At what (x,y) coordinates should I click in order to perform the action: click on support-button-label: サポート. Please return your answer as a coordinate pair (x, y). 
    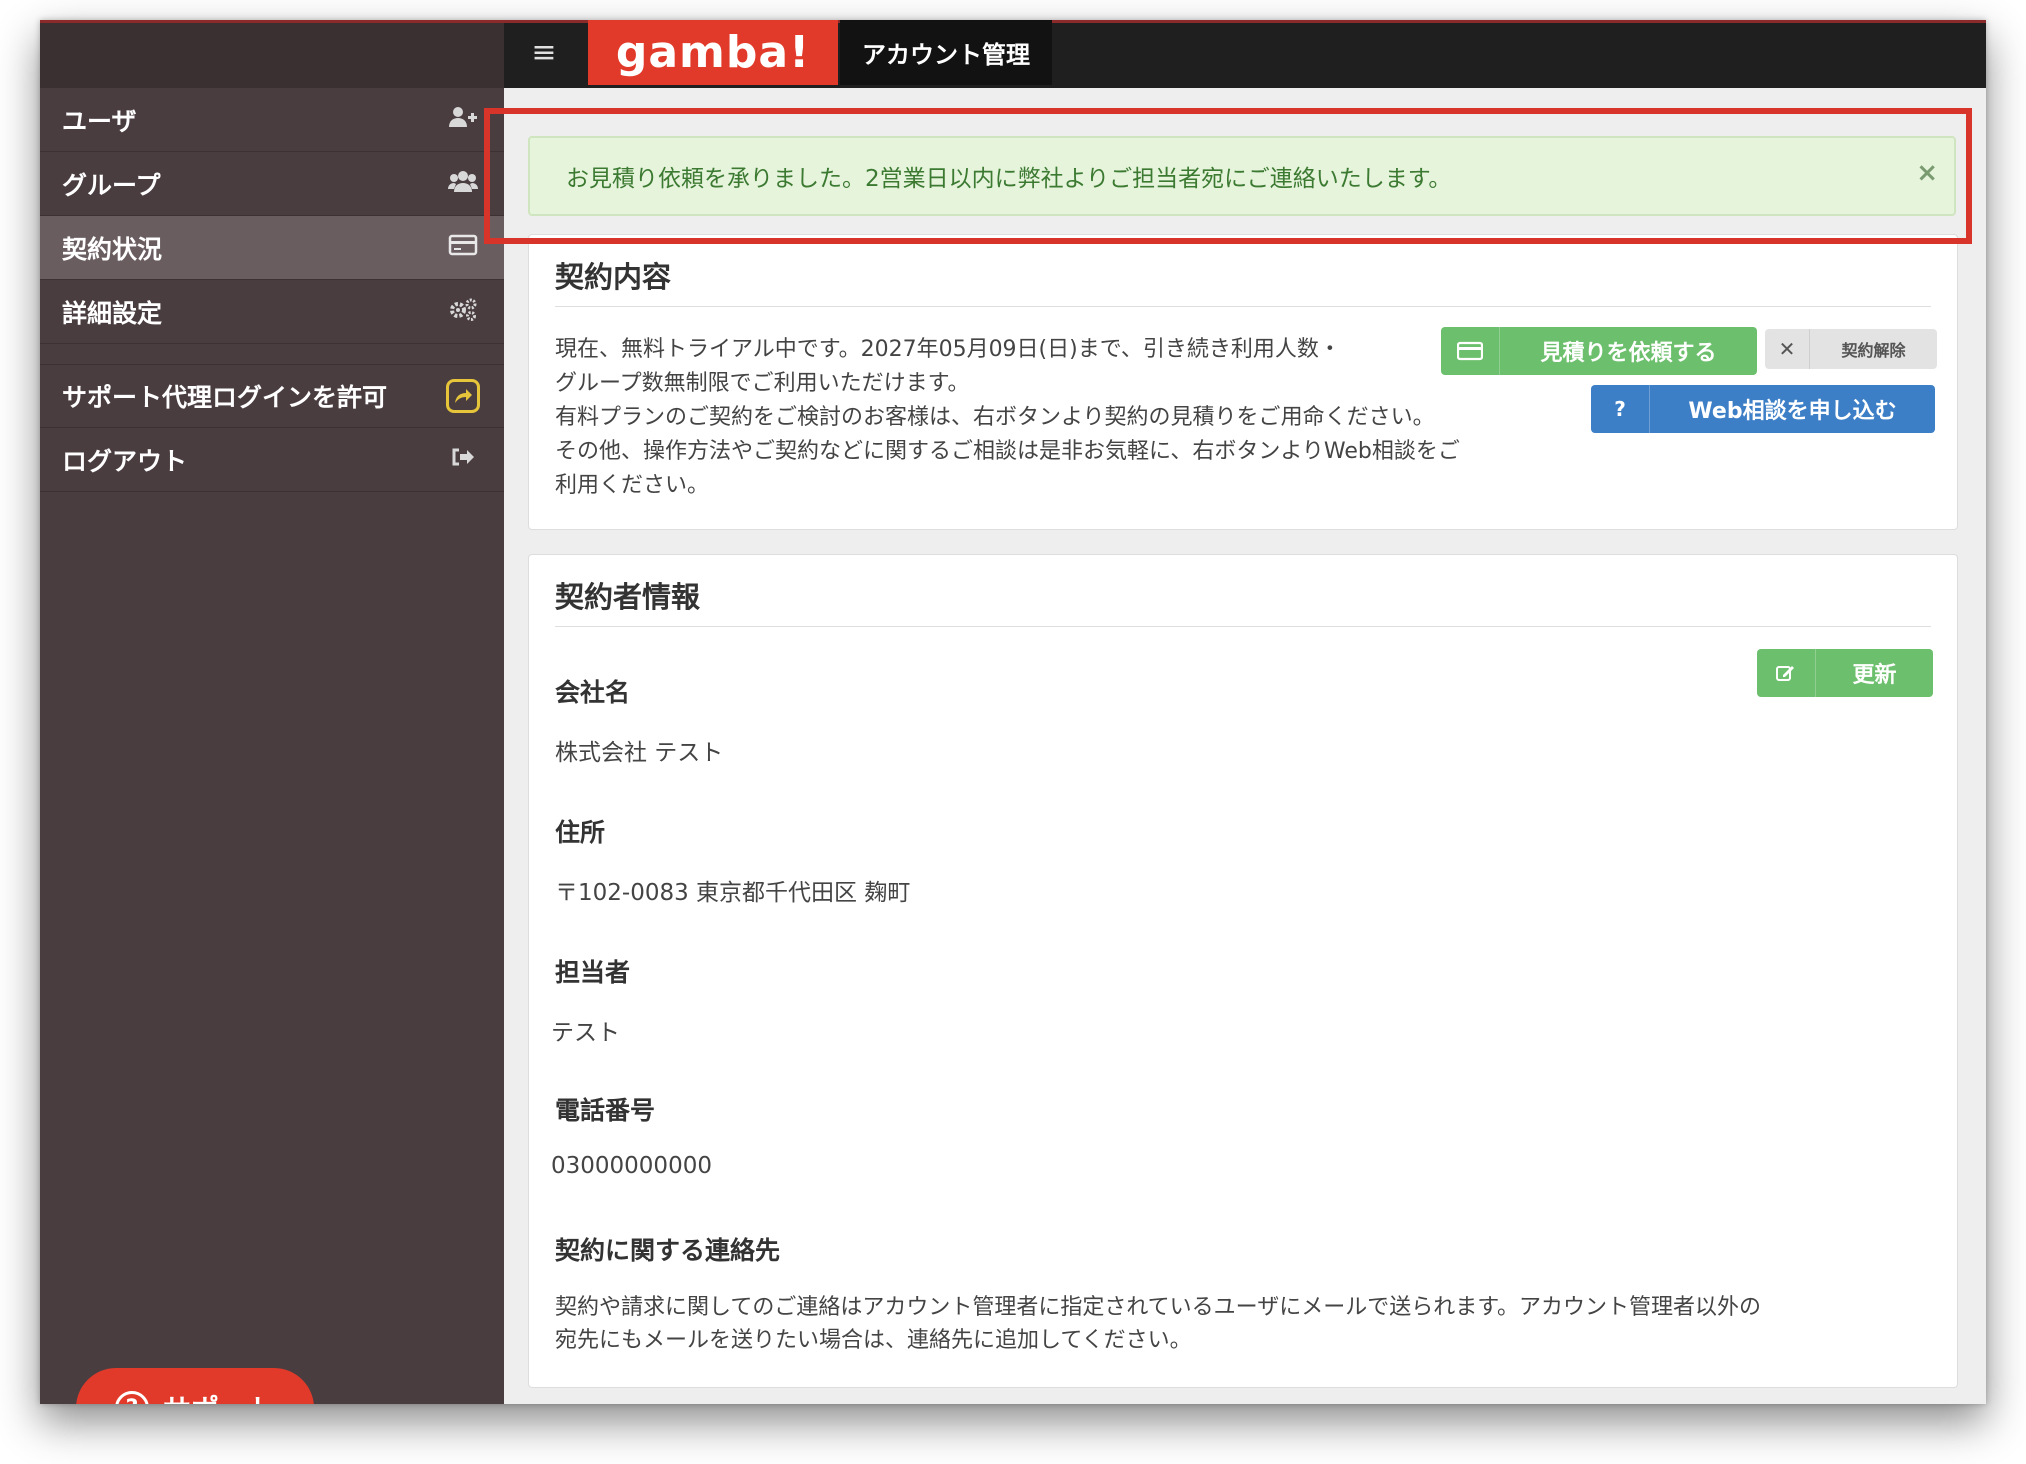
    Looking at the image, I should click on (219, 1396).